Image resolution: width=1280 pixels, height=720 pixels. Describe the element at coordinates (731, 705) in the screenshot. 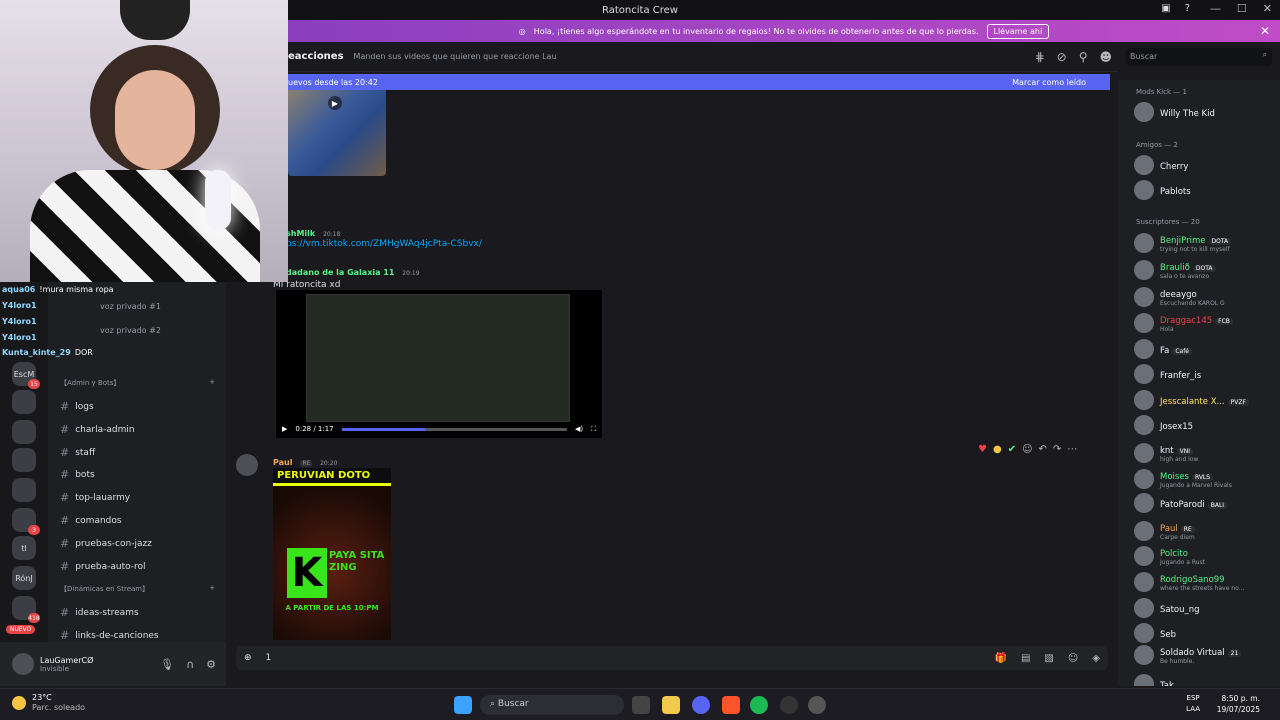

I see `brave-icon` at that location.